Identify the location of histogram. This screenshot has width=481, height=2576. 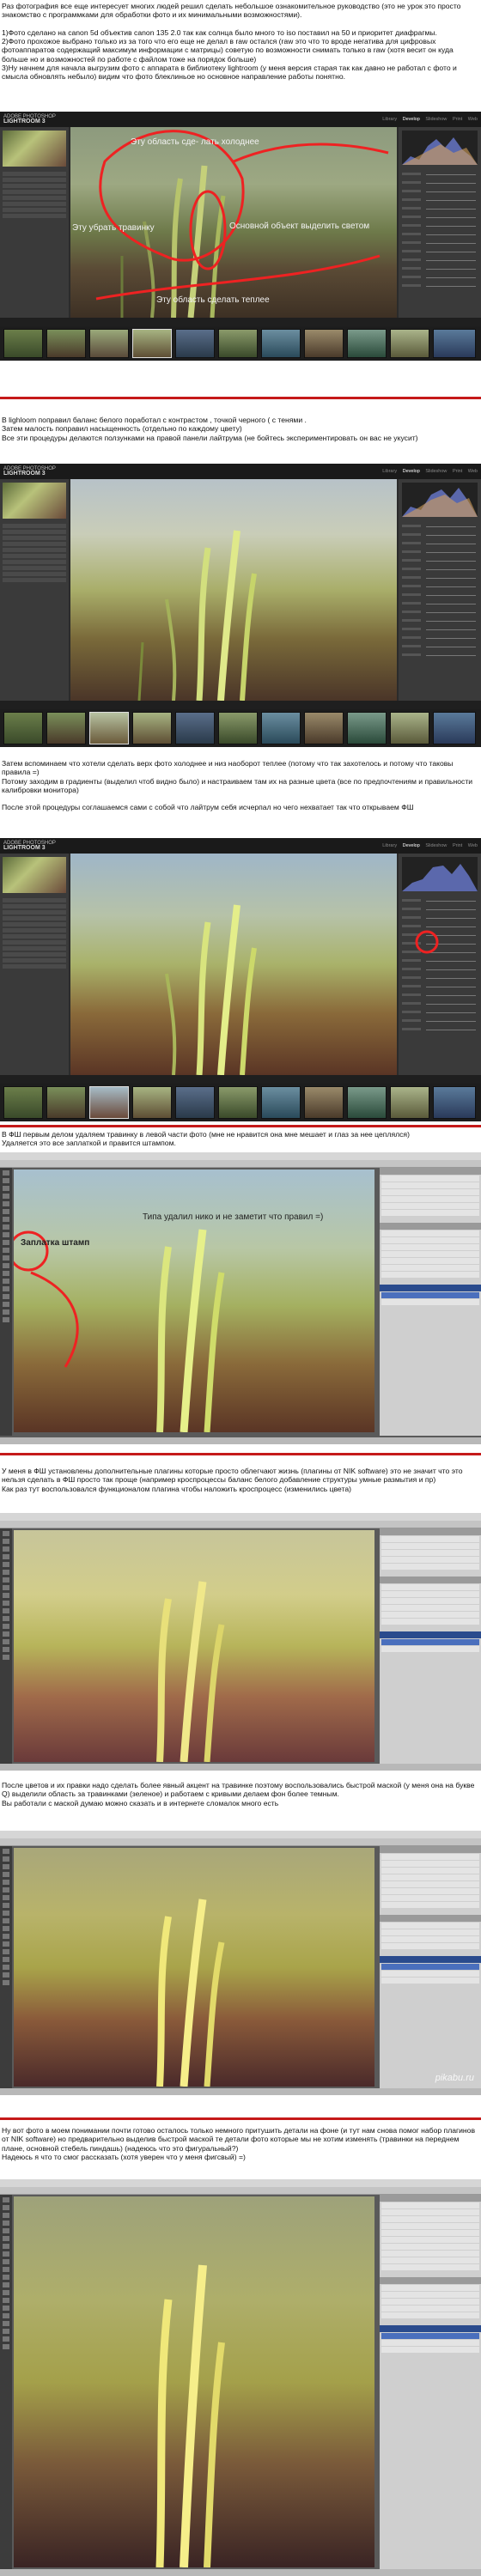
(440, 148).